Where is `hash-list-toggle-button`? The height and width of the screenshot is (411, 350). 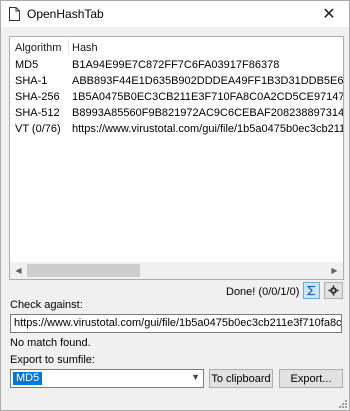
hash-list-toggle-button is located at coordinates (311, 290).